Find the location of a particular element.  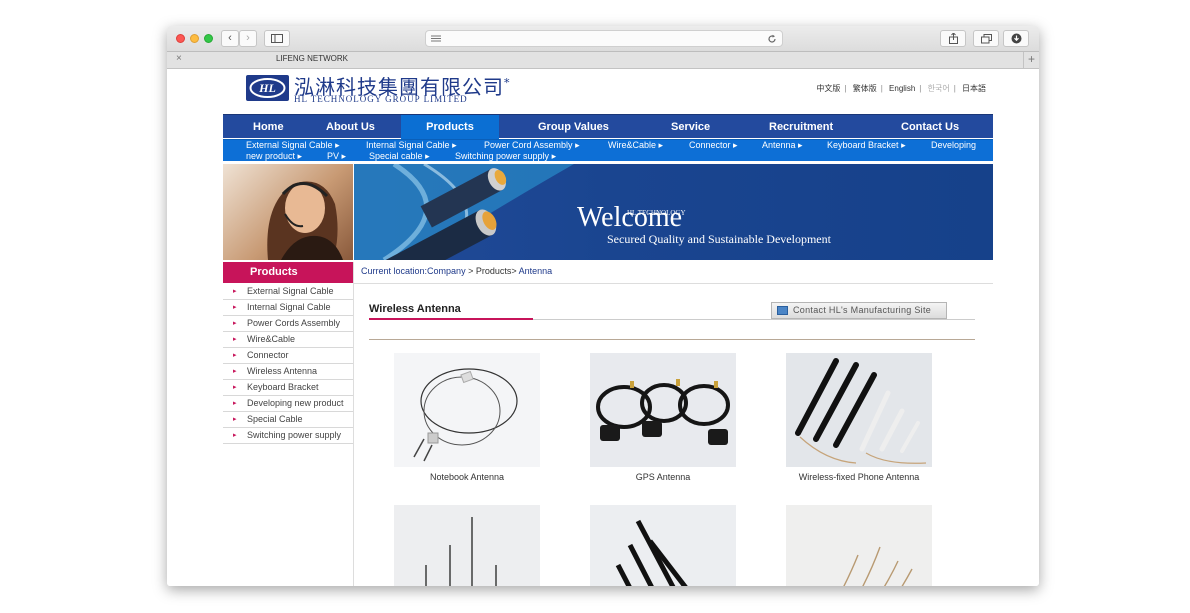

product-image-rubber-duck-antenna is located at coordinates (663, 545).